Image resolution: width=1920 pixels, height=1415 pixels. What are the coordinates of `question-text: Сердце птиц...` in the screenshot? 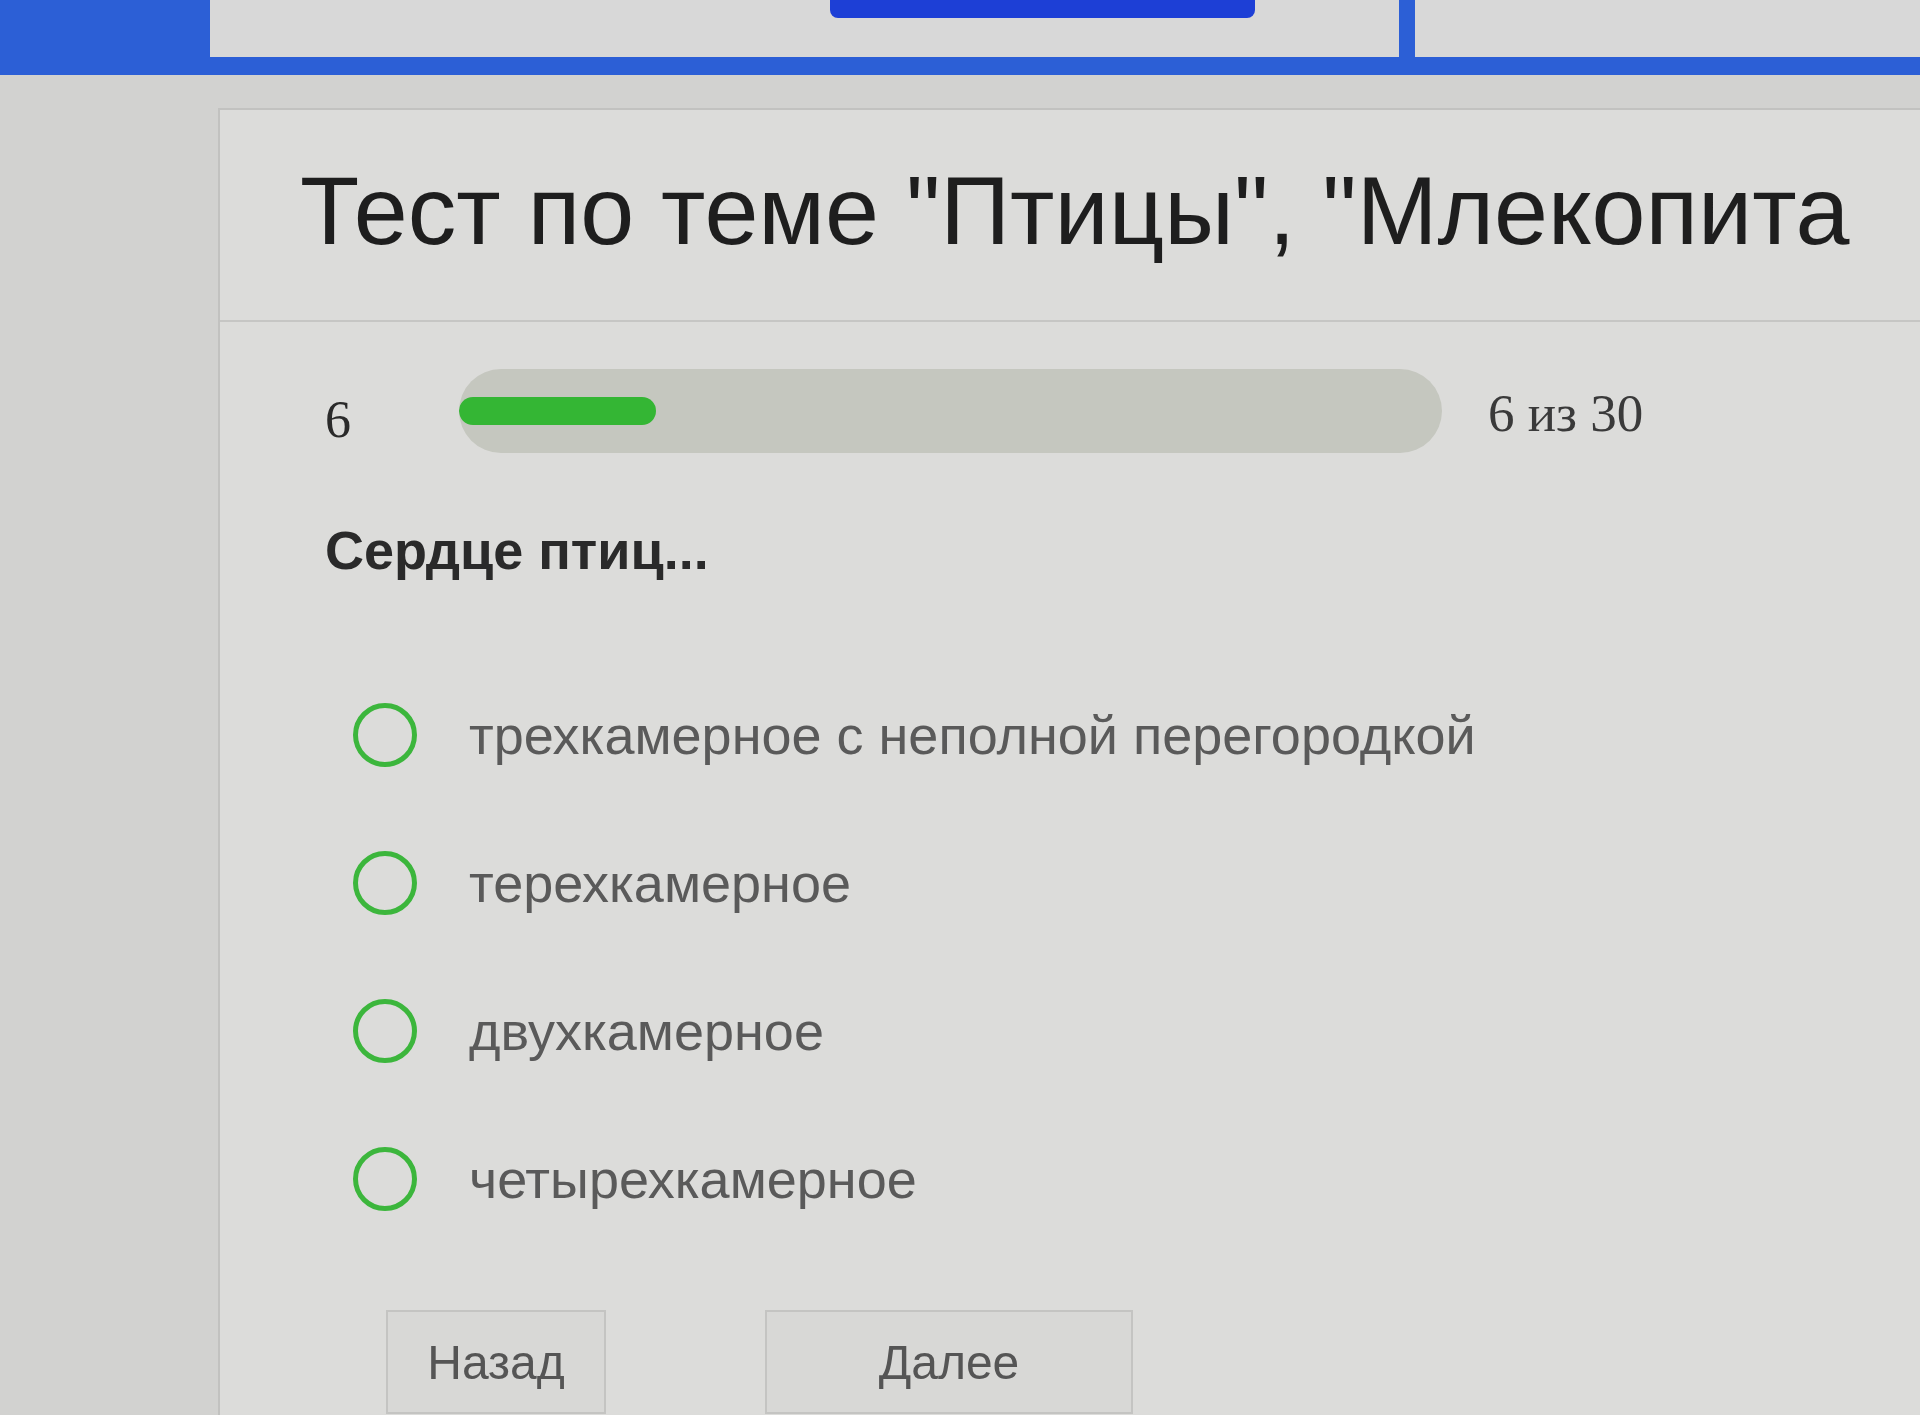 It's located at (517, 550).